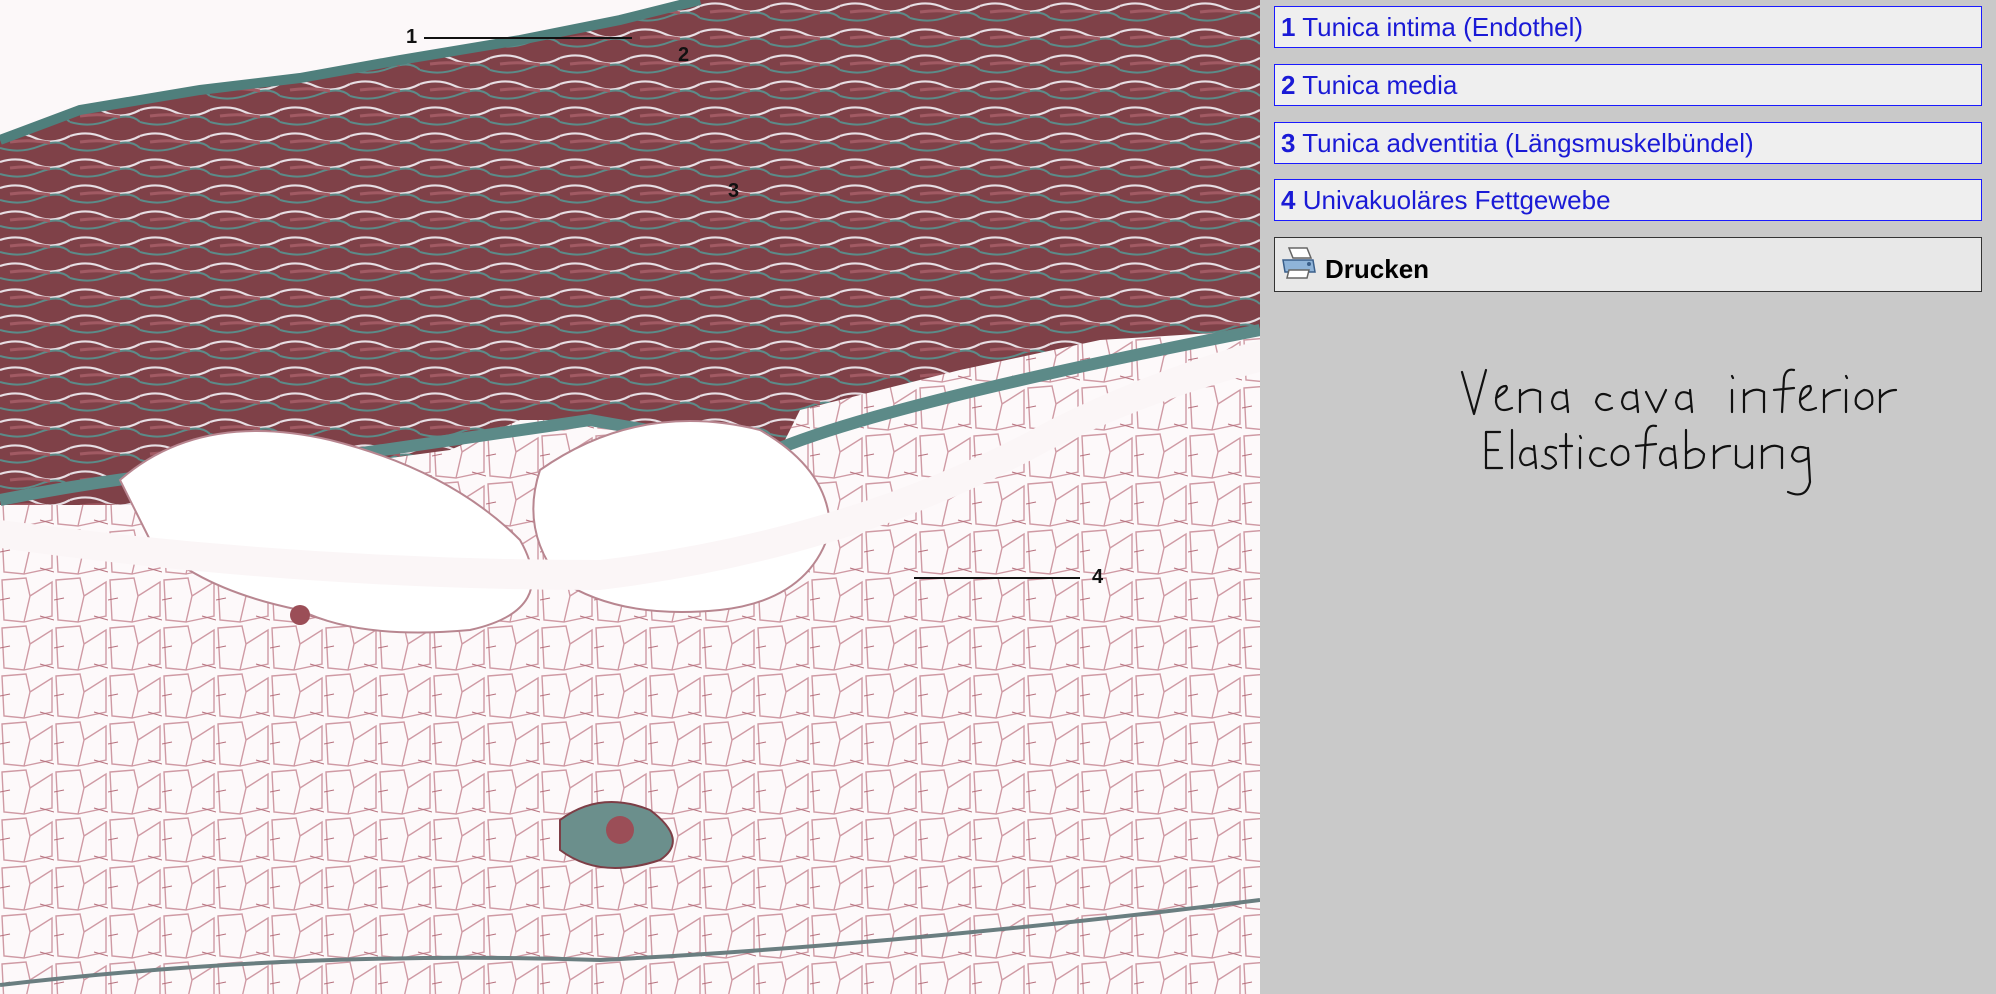  Describe the element at coordinates (1443, 27) in the screenshot. I see `legend-label: Tunica intima (Endothel)` at that location.